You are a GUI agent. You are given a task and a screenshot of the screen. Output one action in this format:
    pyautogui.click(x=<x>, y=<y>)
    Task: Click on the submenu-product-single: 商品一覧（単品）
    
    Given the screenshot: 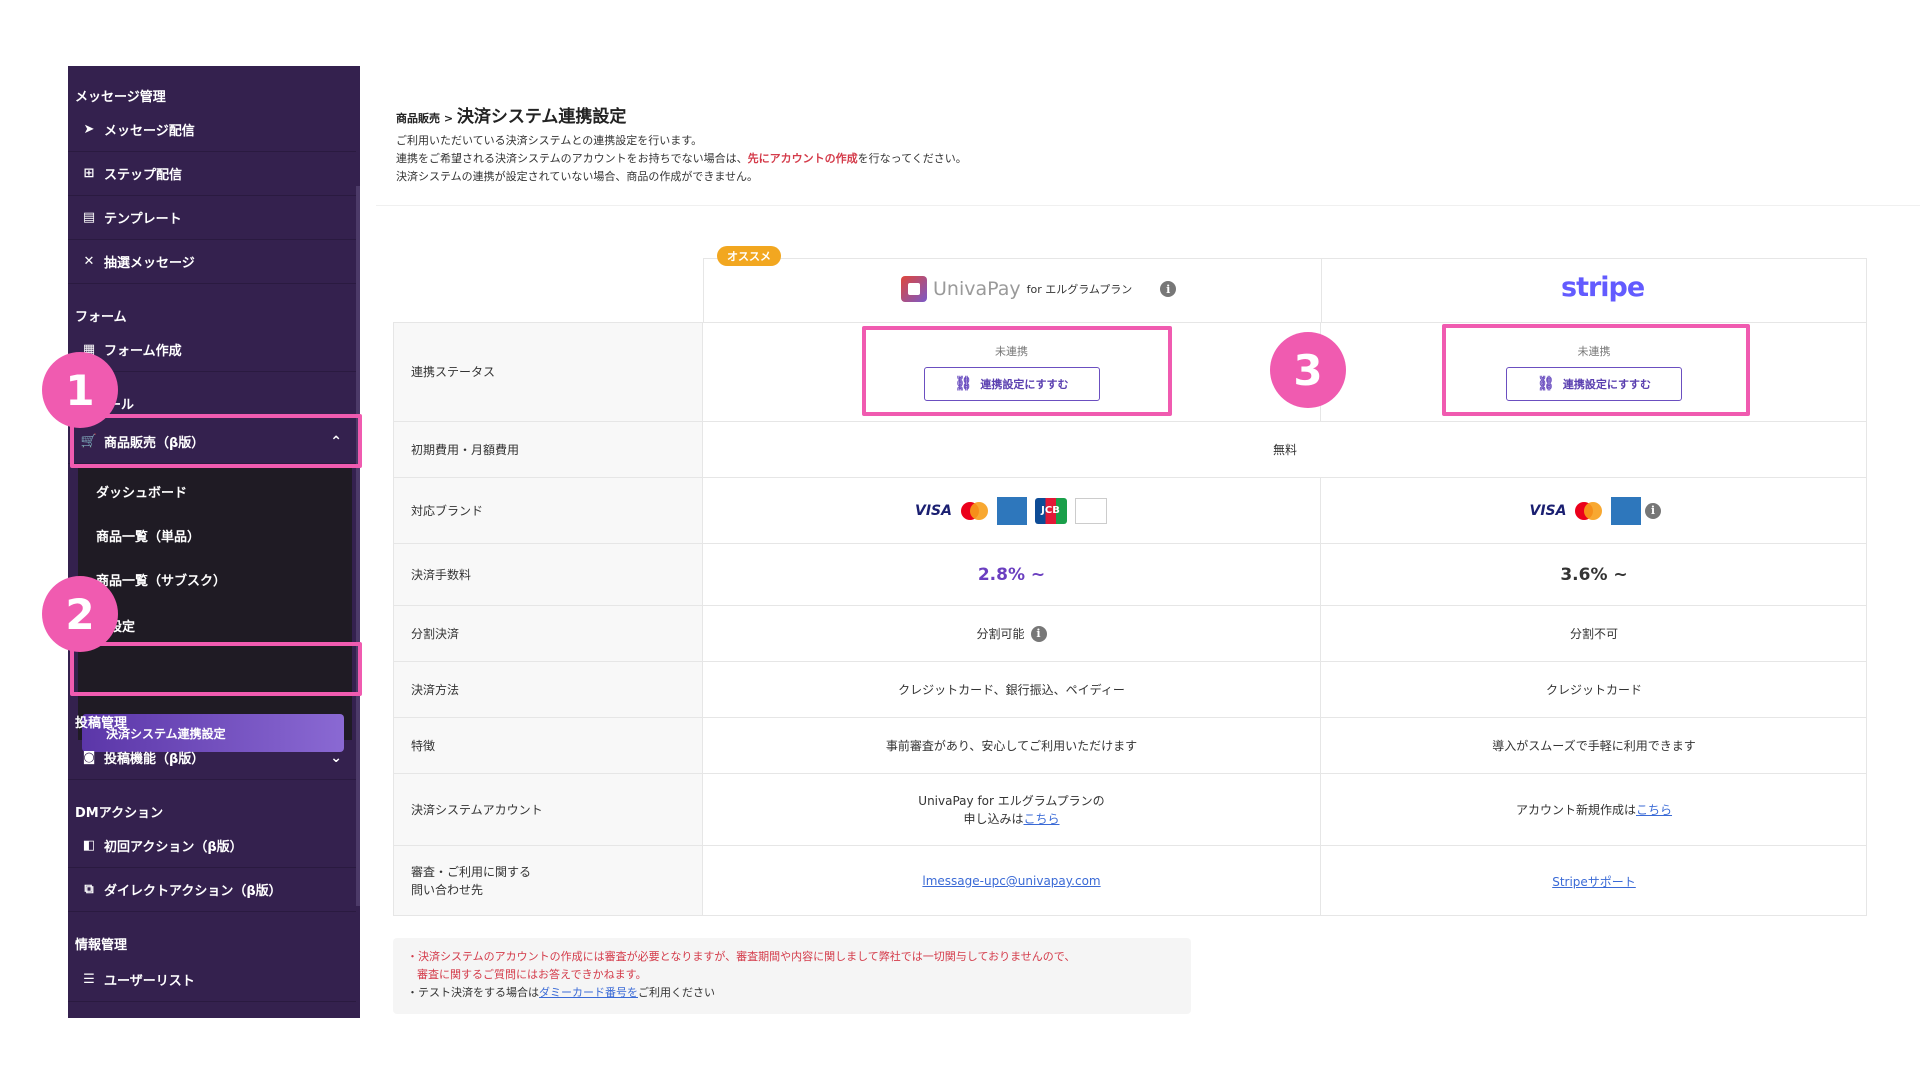 What is the action you would take?
    pyautogui.click(x=148, y=535)
    